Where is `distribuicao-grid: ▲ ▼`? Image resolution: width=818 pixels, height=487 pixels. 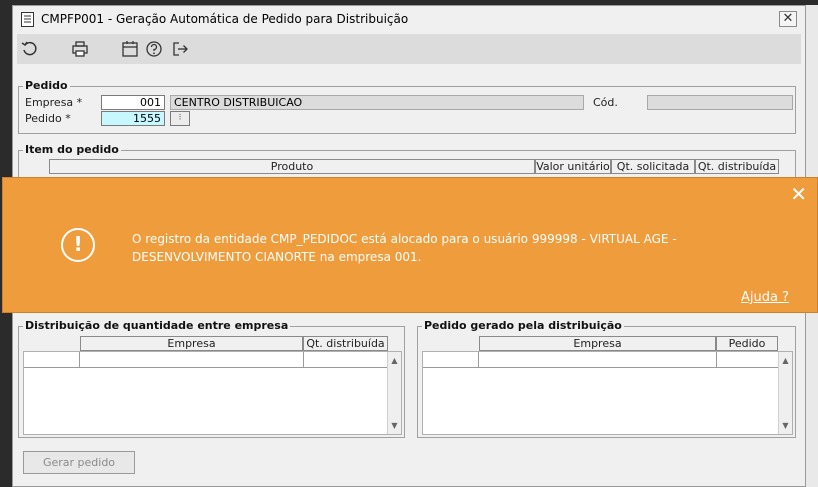 distribuicao-grid: ▲ ▼ is located at coordinates (212, 393).